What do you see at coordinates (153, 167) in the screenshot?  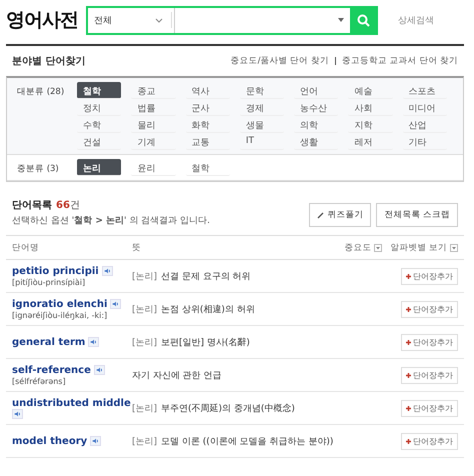 I see `subcategory-item: 윤리` at bounding box center [153, 167].